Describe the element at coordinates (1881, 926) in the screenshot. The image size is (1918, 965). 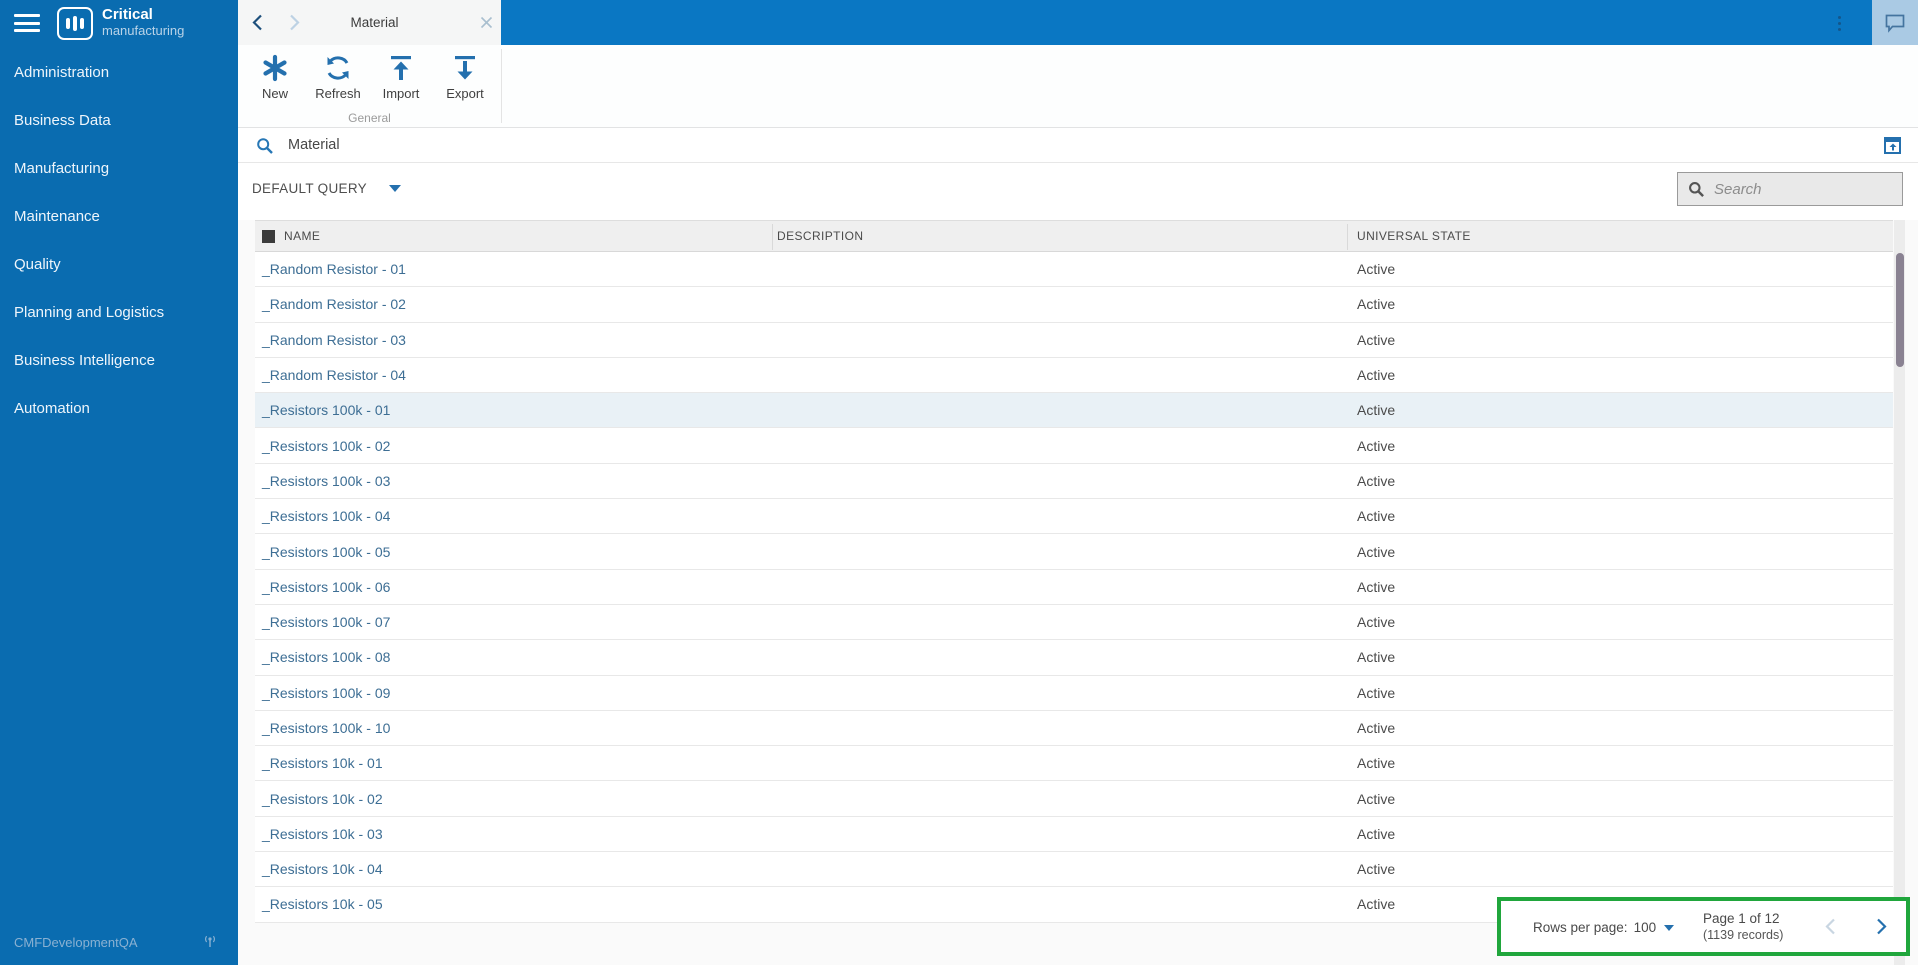
I see `next-page-icon` at that location.